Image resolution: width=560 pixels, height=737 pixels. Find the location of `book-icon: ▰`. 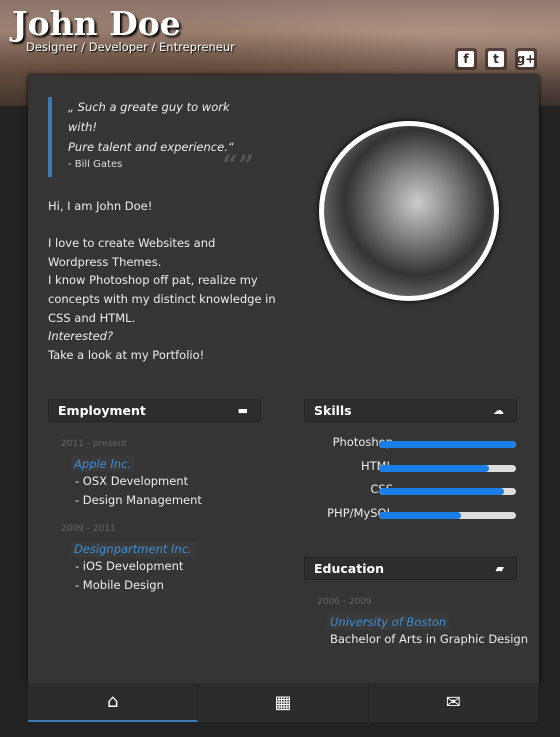

book-icon: ▰ is located at coordinates (499, 568).